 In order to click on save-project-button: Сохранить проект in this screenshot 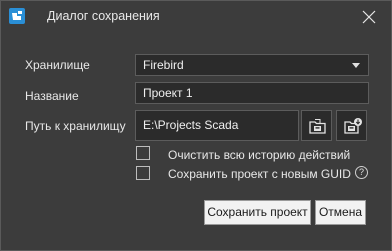, I will do `click(257, 212)`.